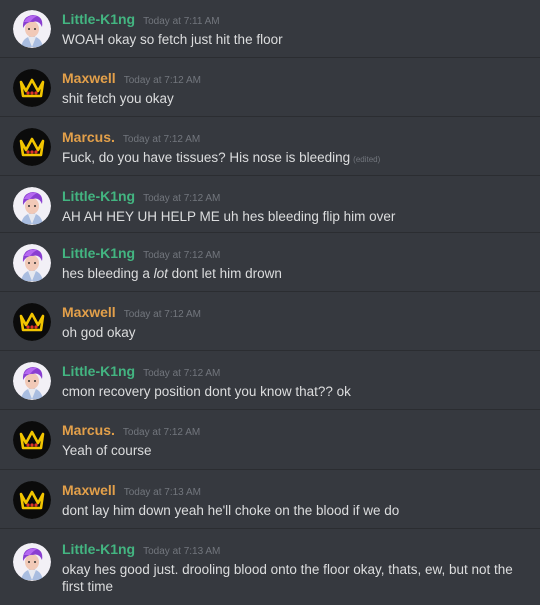 The height and width of the screenshot is (605, 540). I want to click on message-text: Yeah of course, so click(107, 450).